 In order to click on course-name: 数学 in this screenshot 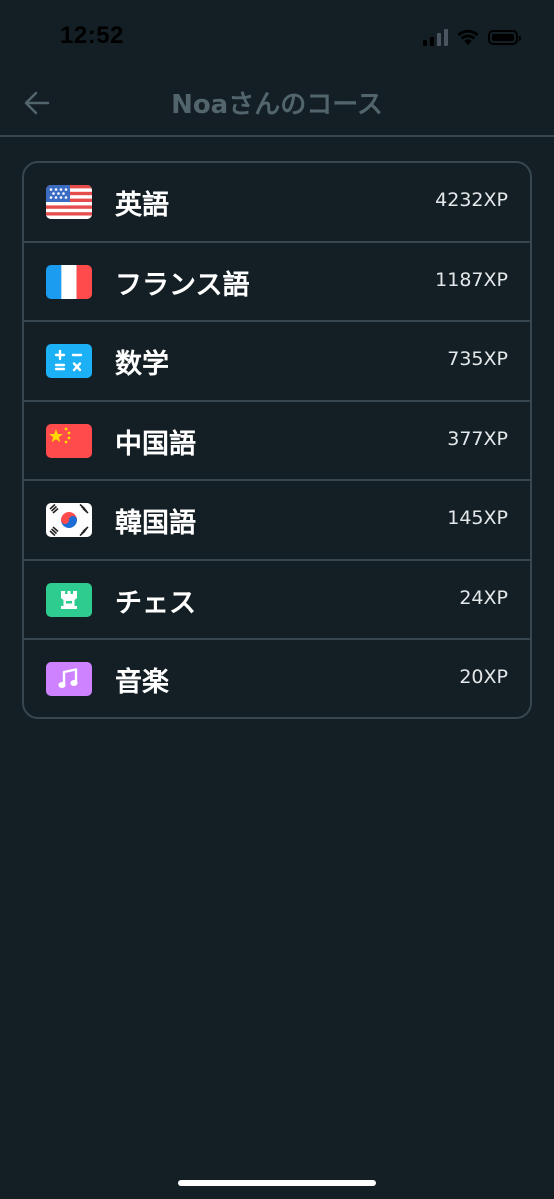, I will do `click(142, 364)`.